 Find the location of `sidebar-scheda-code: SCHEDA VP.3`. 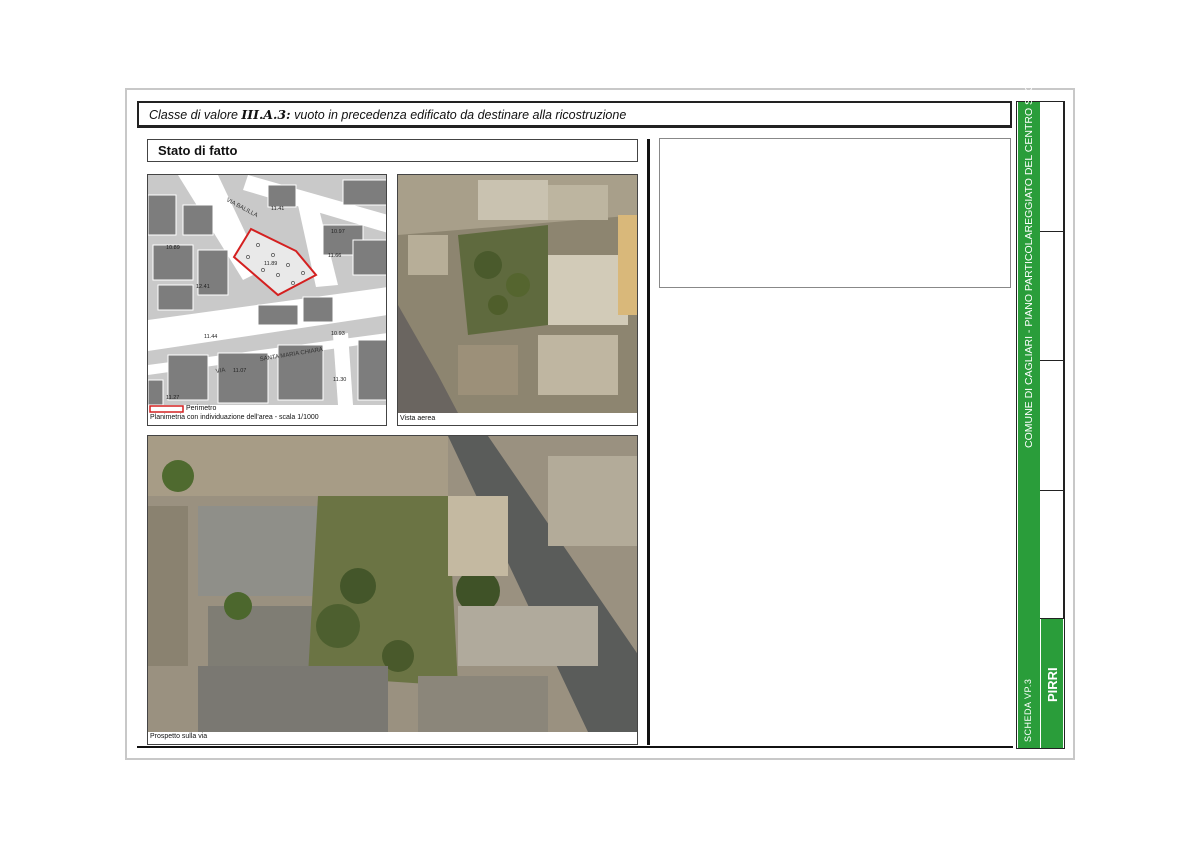

sidebar-scheda-code: SCHEDA VP.3 is located at coordinates (1028, 710).